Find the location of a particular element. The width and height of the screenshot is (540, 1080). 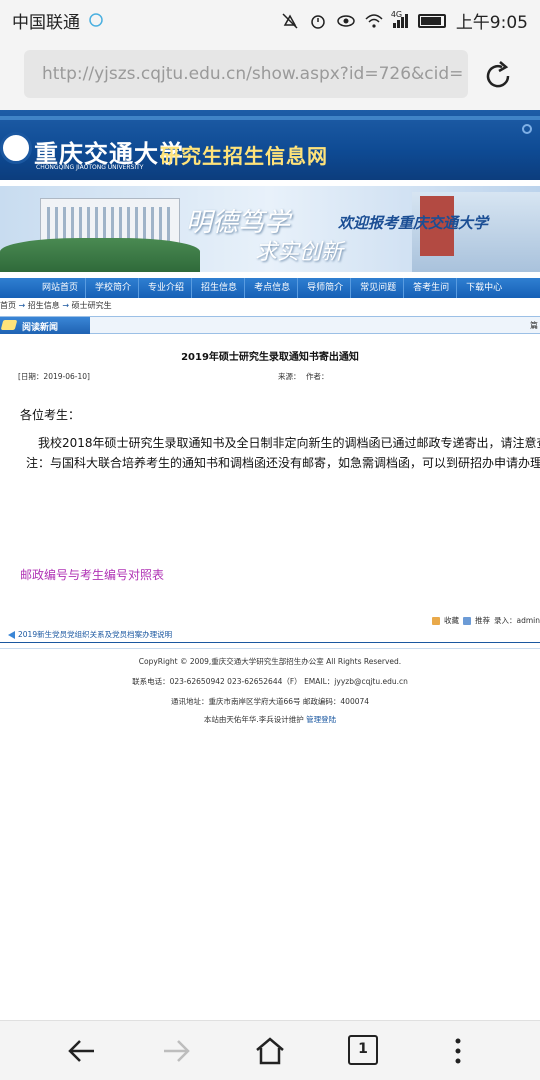

status-bar: 中国联通 4G 上午9:05 is located at coordinates (270, 19).